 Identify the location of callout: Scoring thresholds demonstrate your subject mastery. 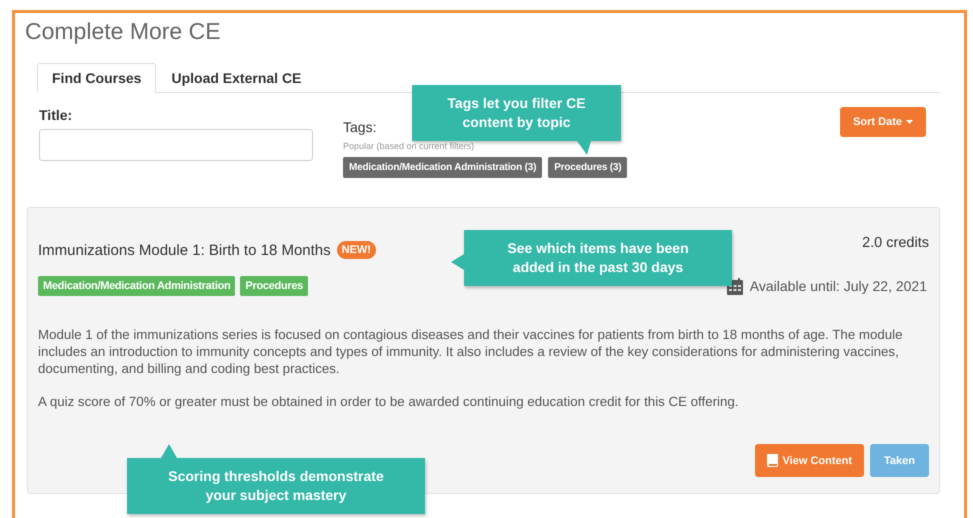
(276, 486).